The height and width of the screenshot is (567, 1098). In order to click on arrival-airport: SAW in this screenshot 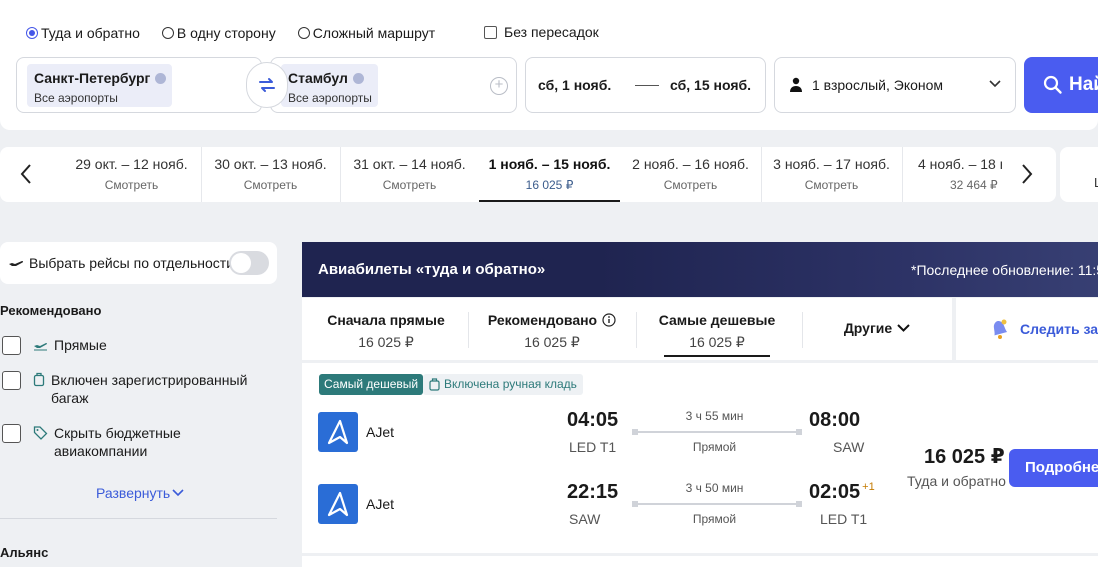, I will do `click(849, 447)`.